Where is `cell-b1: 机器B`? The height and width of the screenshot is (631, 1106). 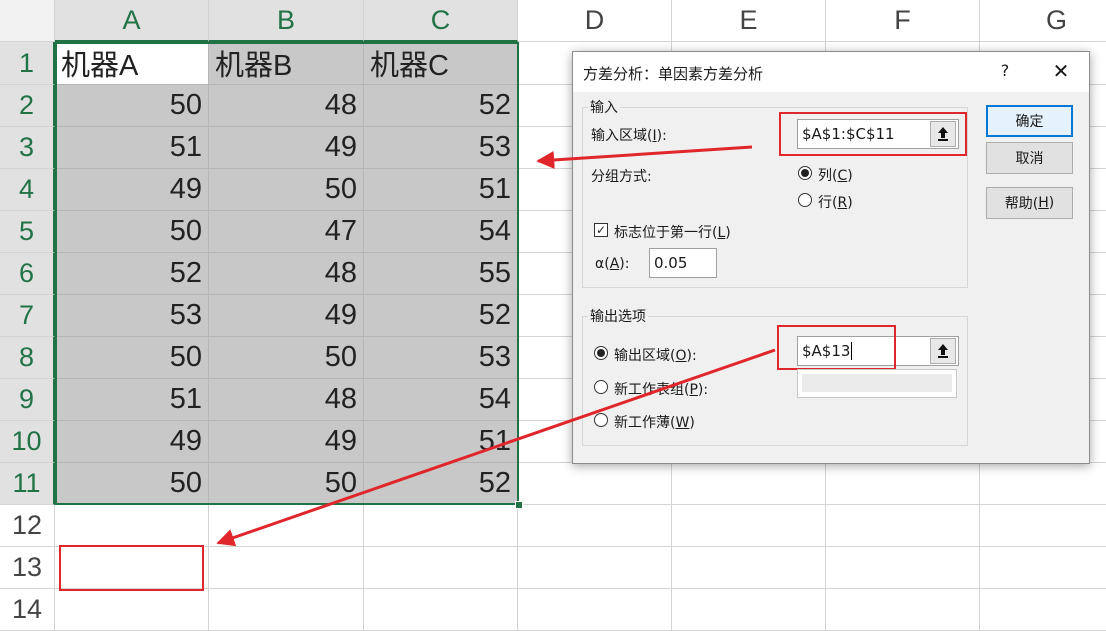 cell-b1: 机器B is located at coordinates (286, 63).